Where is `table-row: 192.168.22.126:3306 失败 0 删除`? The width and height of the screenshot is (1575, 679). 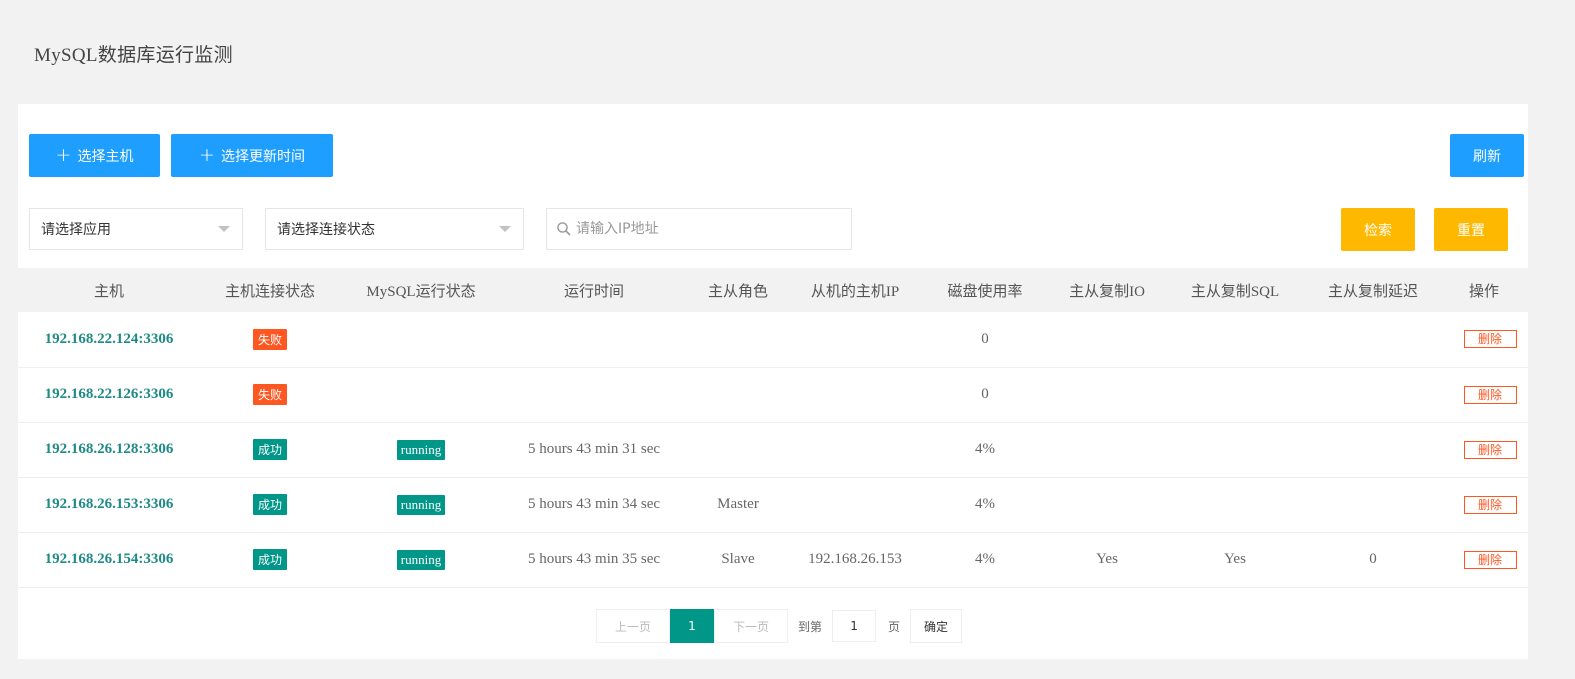
table-row: 192.168.22.126:3306 失败 0 删除 is located at coordinates (773, 394).